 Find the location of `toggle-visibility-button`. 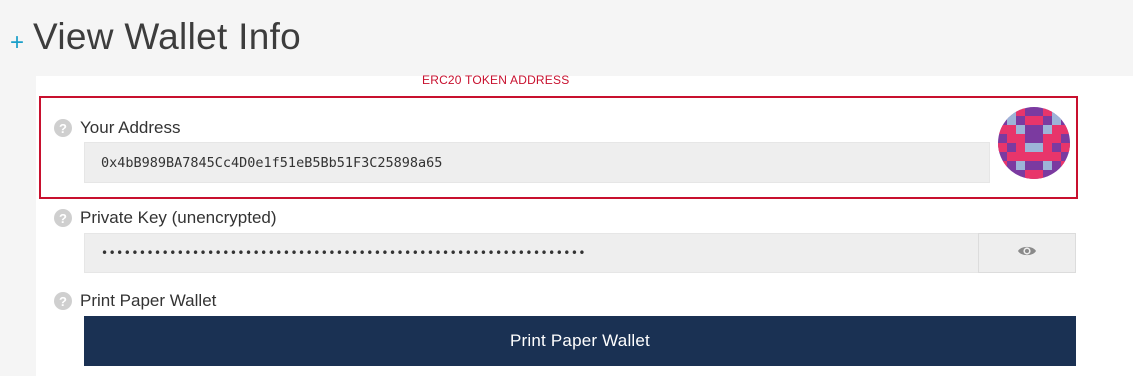

toggle-visibility-button is located at coordinates (1027, 253).